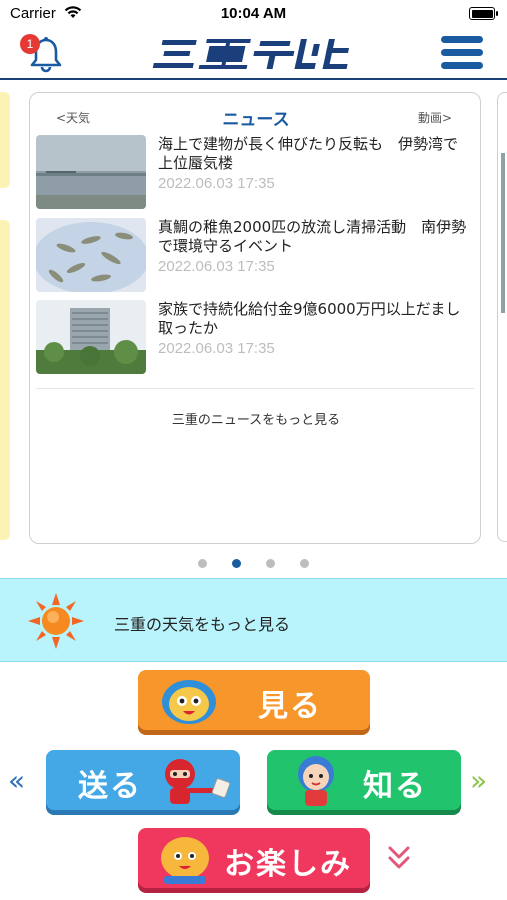 The image size is (507, 900). Describe the element at coordinates (462, 54) in the screenshot. I see `hamburger-menu-button` at that location.